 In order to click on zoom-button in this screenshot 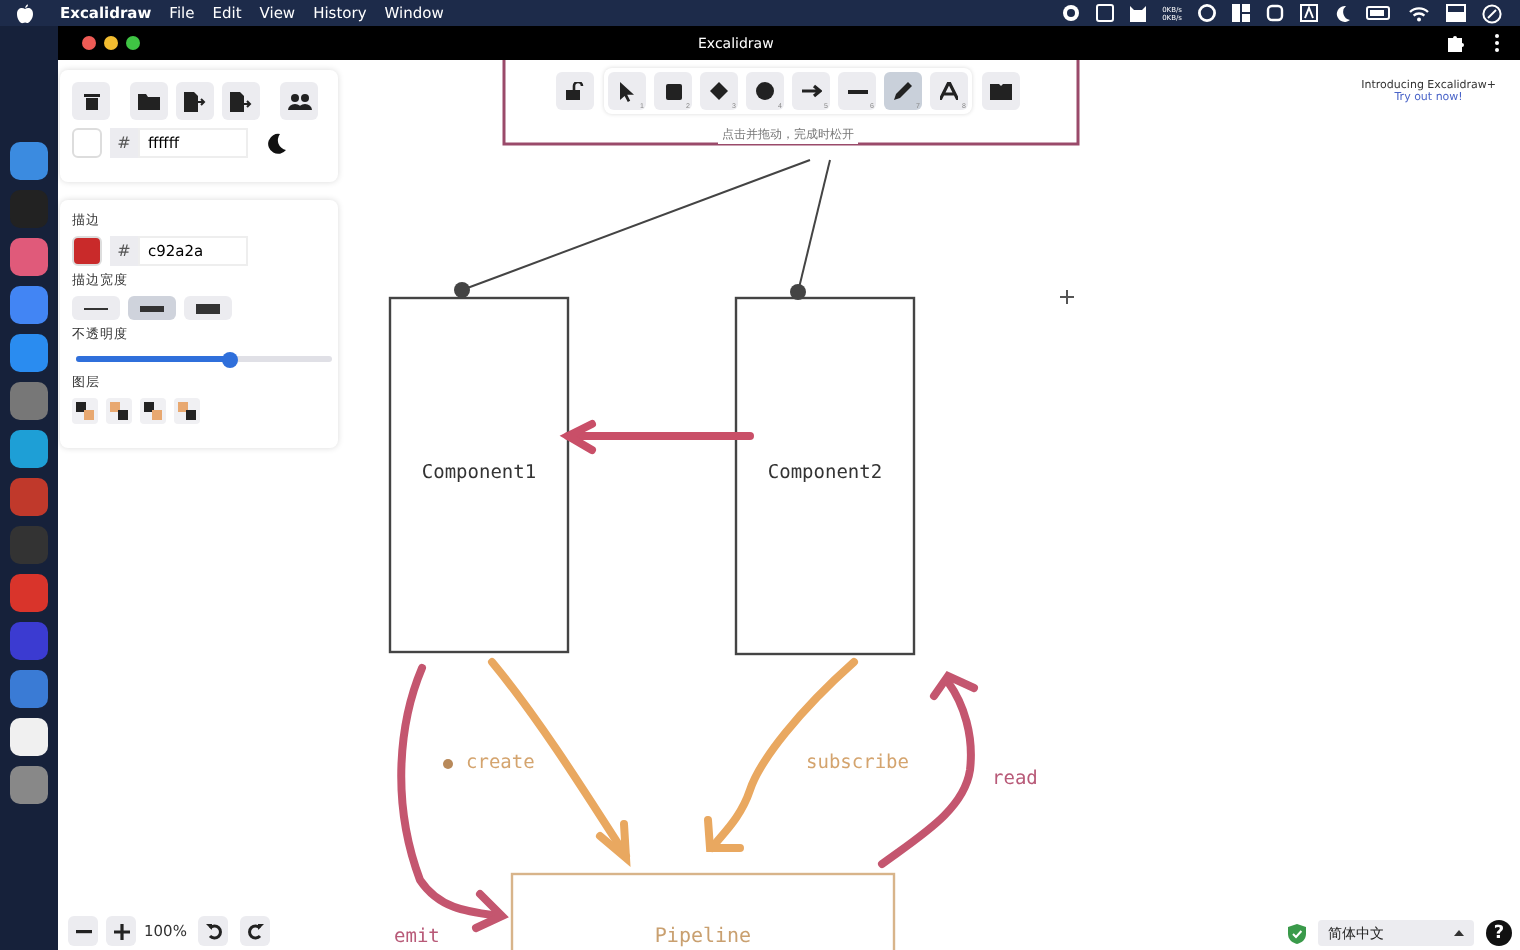, I will do `click(133, 43)`.